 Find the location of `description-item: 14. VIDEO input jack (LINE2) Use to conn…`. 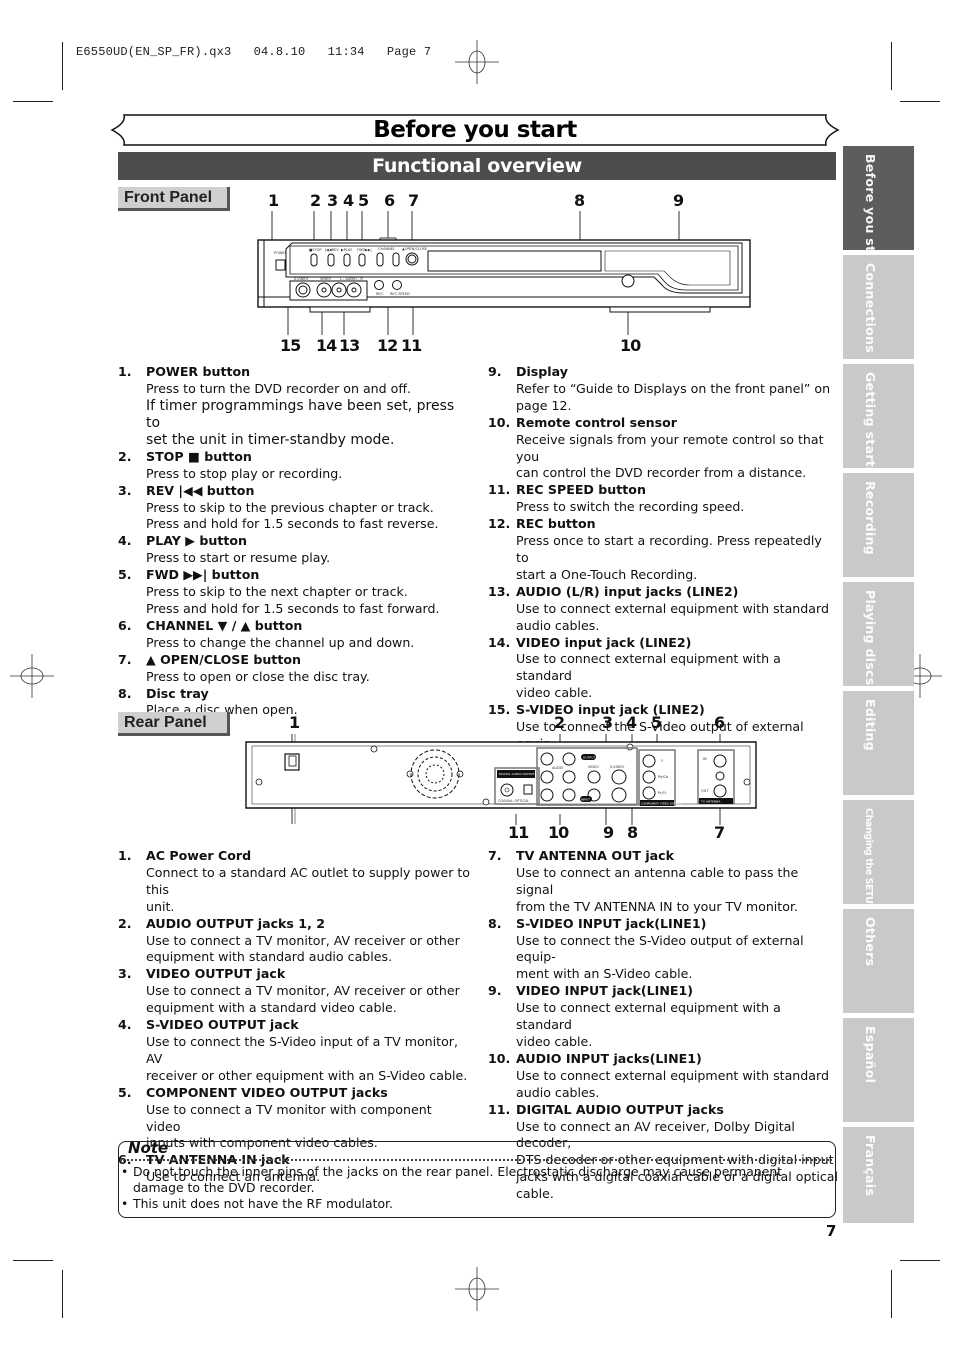

description-item: 14. VIDEO input jack (LINE2) Use to conn… is located at coordinates (634, 667).